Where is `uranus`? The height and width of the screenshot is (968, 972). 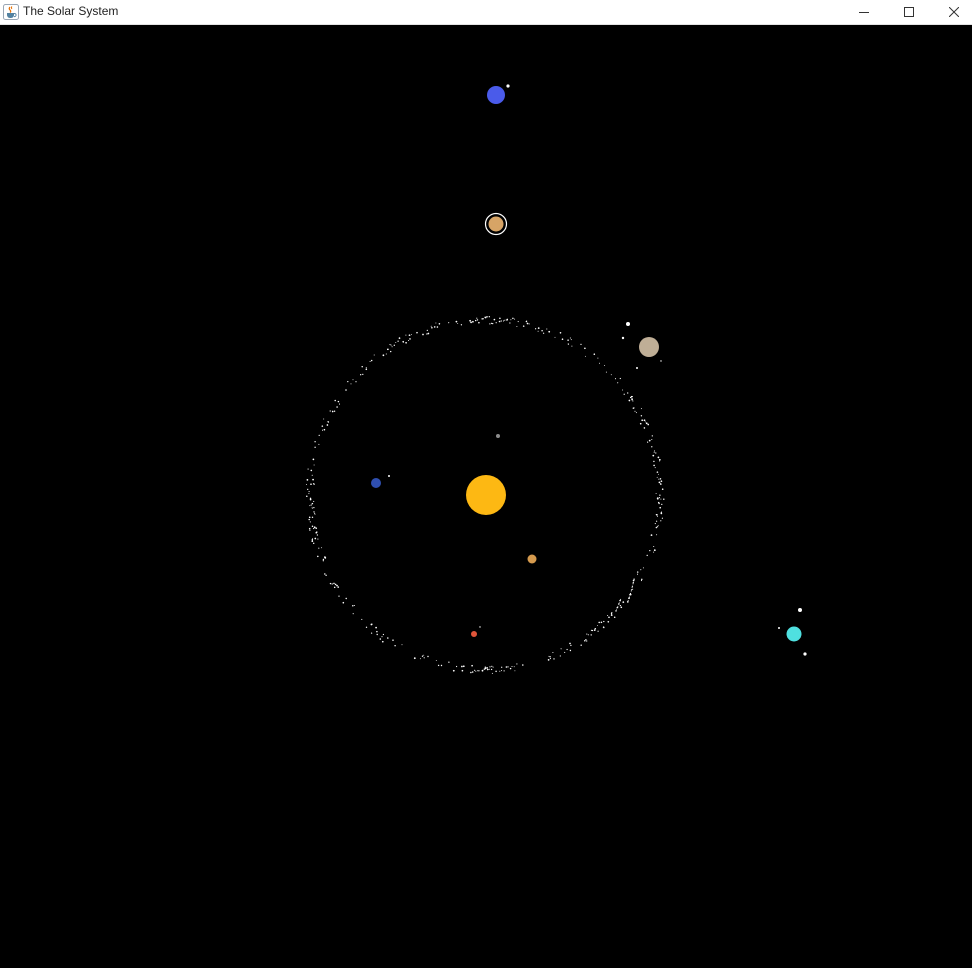
uranus is located at coordinates (794, 634).